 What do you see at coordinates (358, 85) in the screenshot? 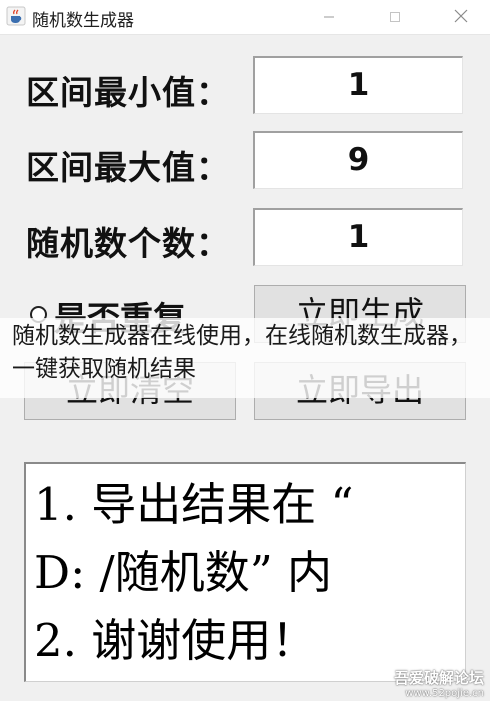
I see `min-value-input: 1` at bounding box center [358, 85].